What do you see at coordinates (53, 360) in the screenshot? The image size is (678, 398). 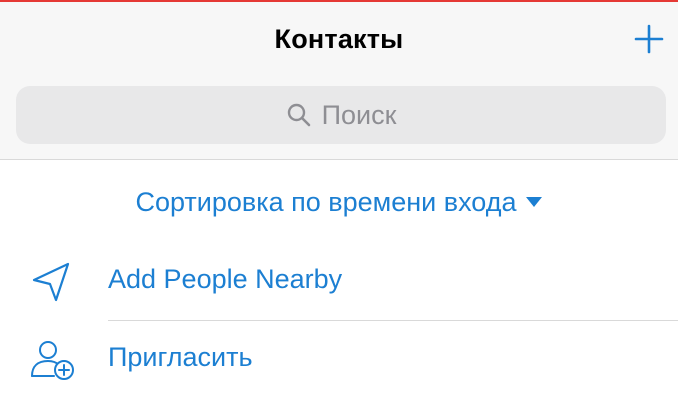 I see `add-person-icon` at bounding box center [53, 360].